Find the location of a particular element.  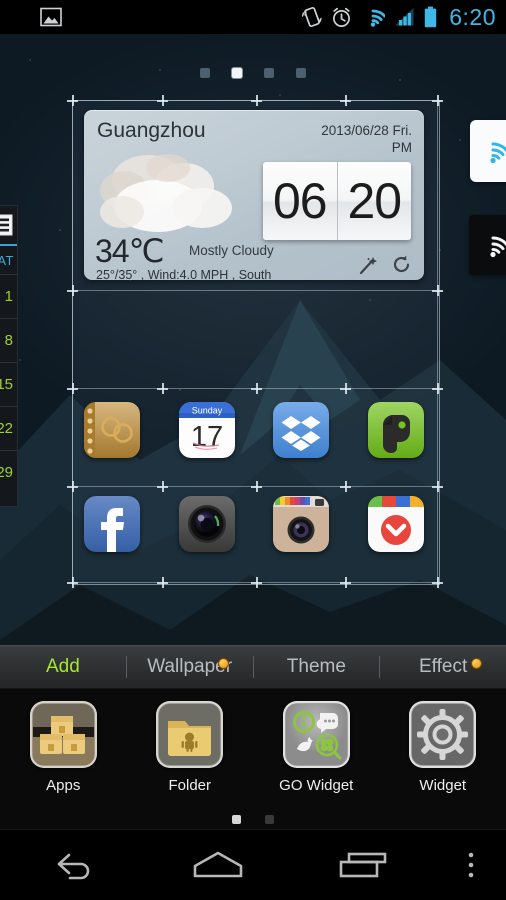

refresh-icon is located at coordinates (401, 264).